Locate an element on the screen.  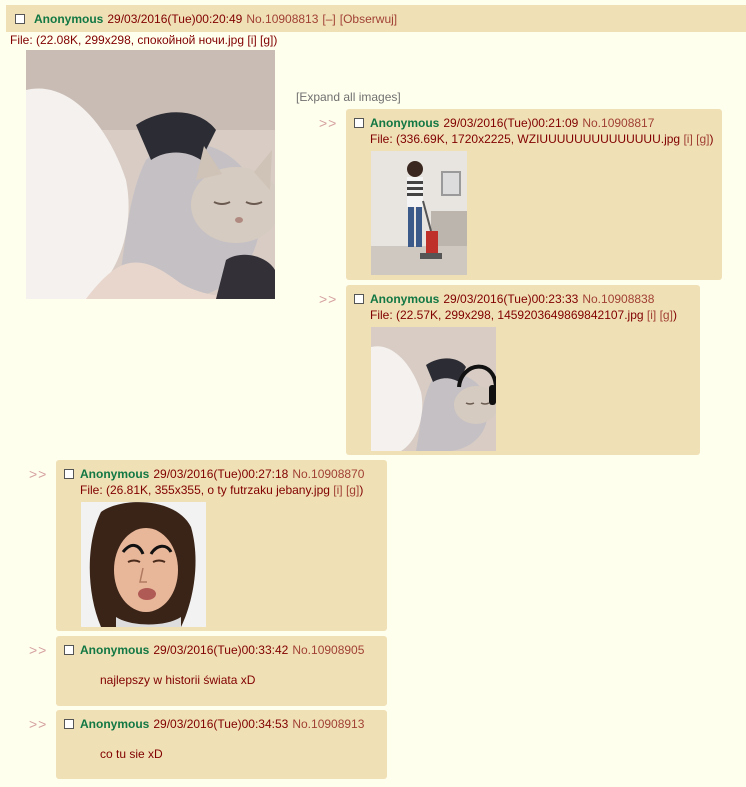
op-post-date: 29/03/2016(Tue)00:20:49 is located at coordinates (175, 18).